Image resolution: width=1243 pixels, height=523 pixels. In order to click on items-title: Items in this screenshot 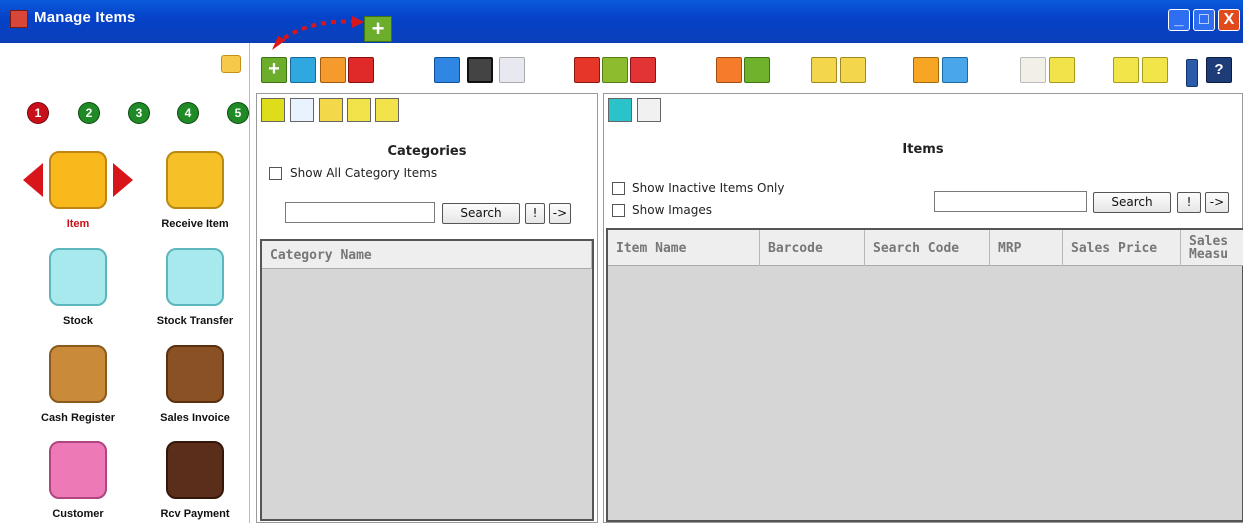, I will do `click(923, 149)`.